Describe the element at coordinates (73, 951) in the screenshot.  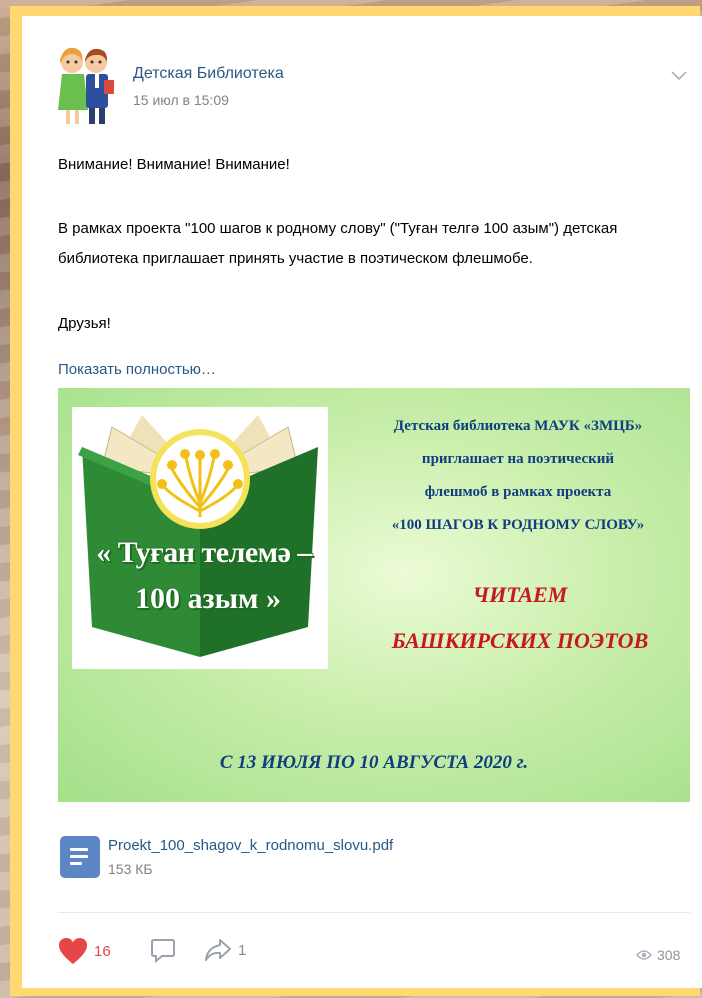
I see `heart-icon` at that location.